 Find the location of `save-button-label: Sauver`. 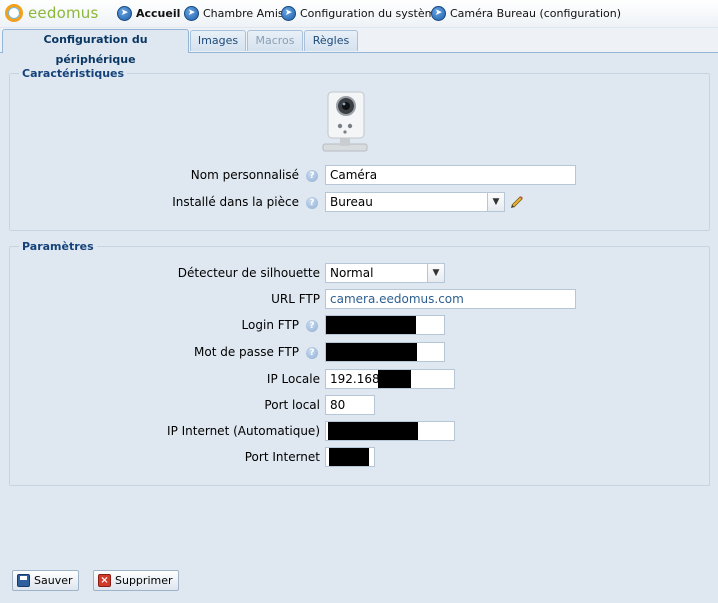

save-button-label: Sauver is located at coordinates (53, 580).